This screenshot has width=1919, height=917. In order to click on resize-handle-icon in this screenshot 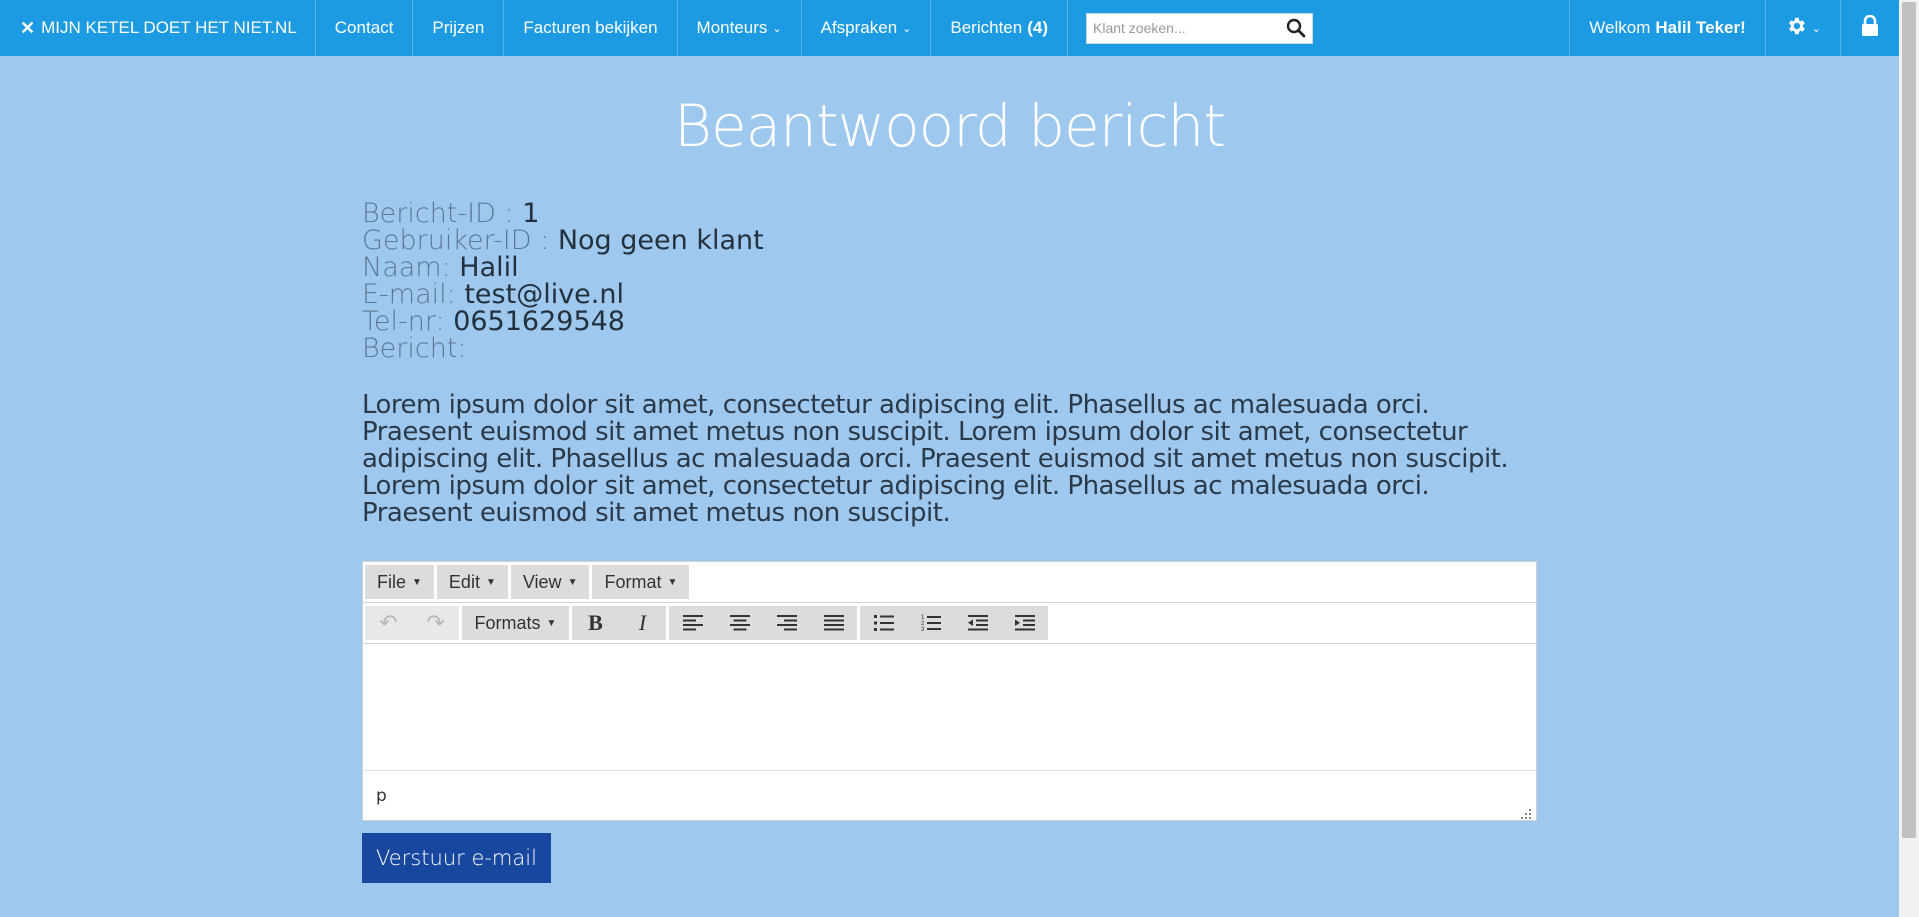, I will do `click(1526, 812)`.